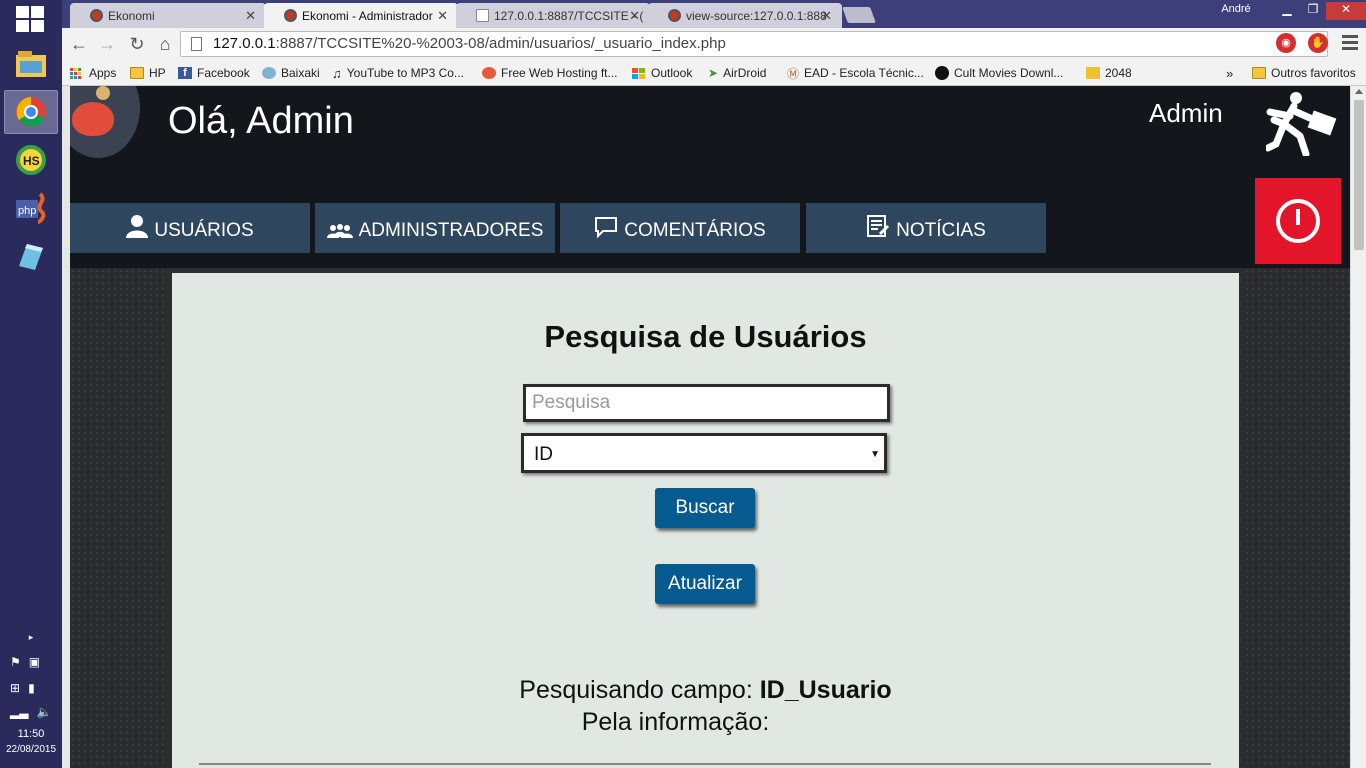  Describe the element at coordinates (79, 44) in the screenshot. I see `back-icon: ←` at that location.